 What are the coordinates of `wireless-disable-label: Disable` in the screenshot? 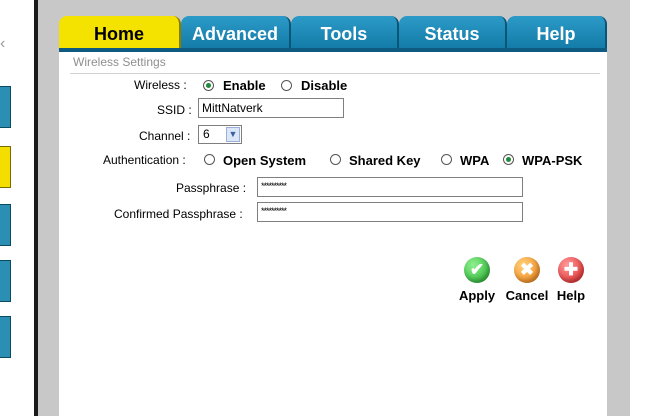 It's located at (324, 85).